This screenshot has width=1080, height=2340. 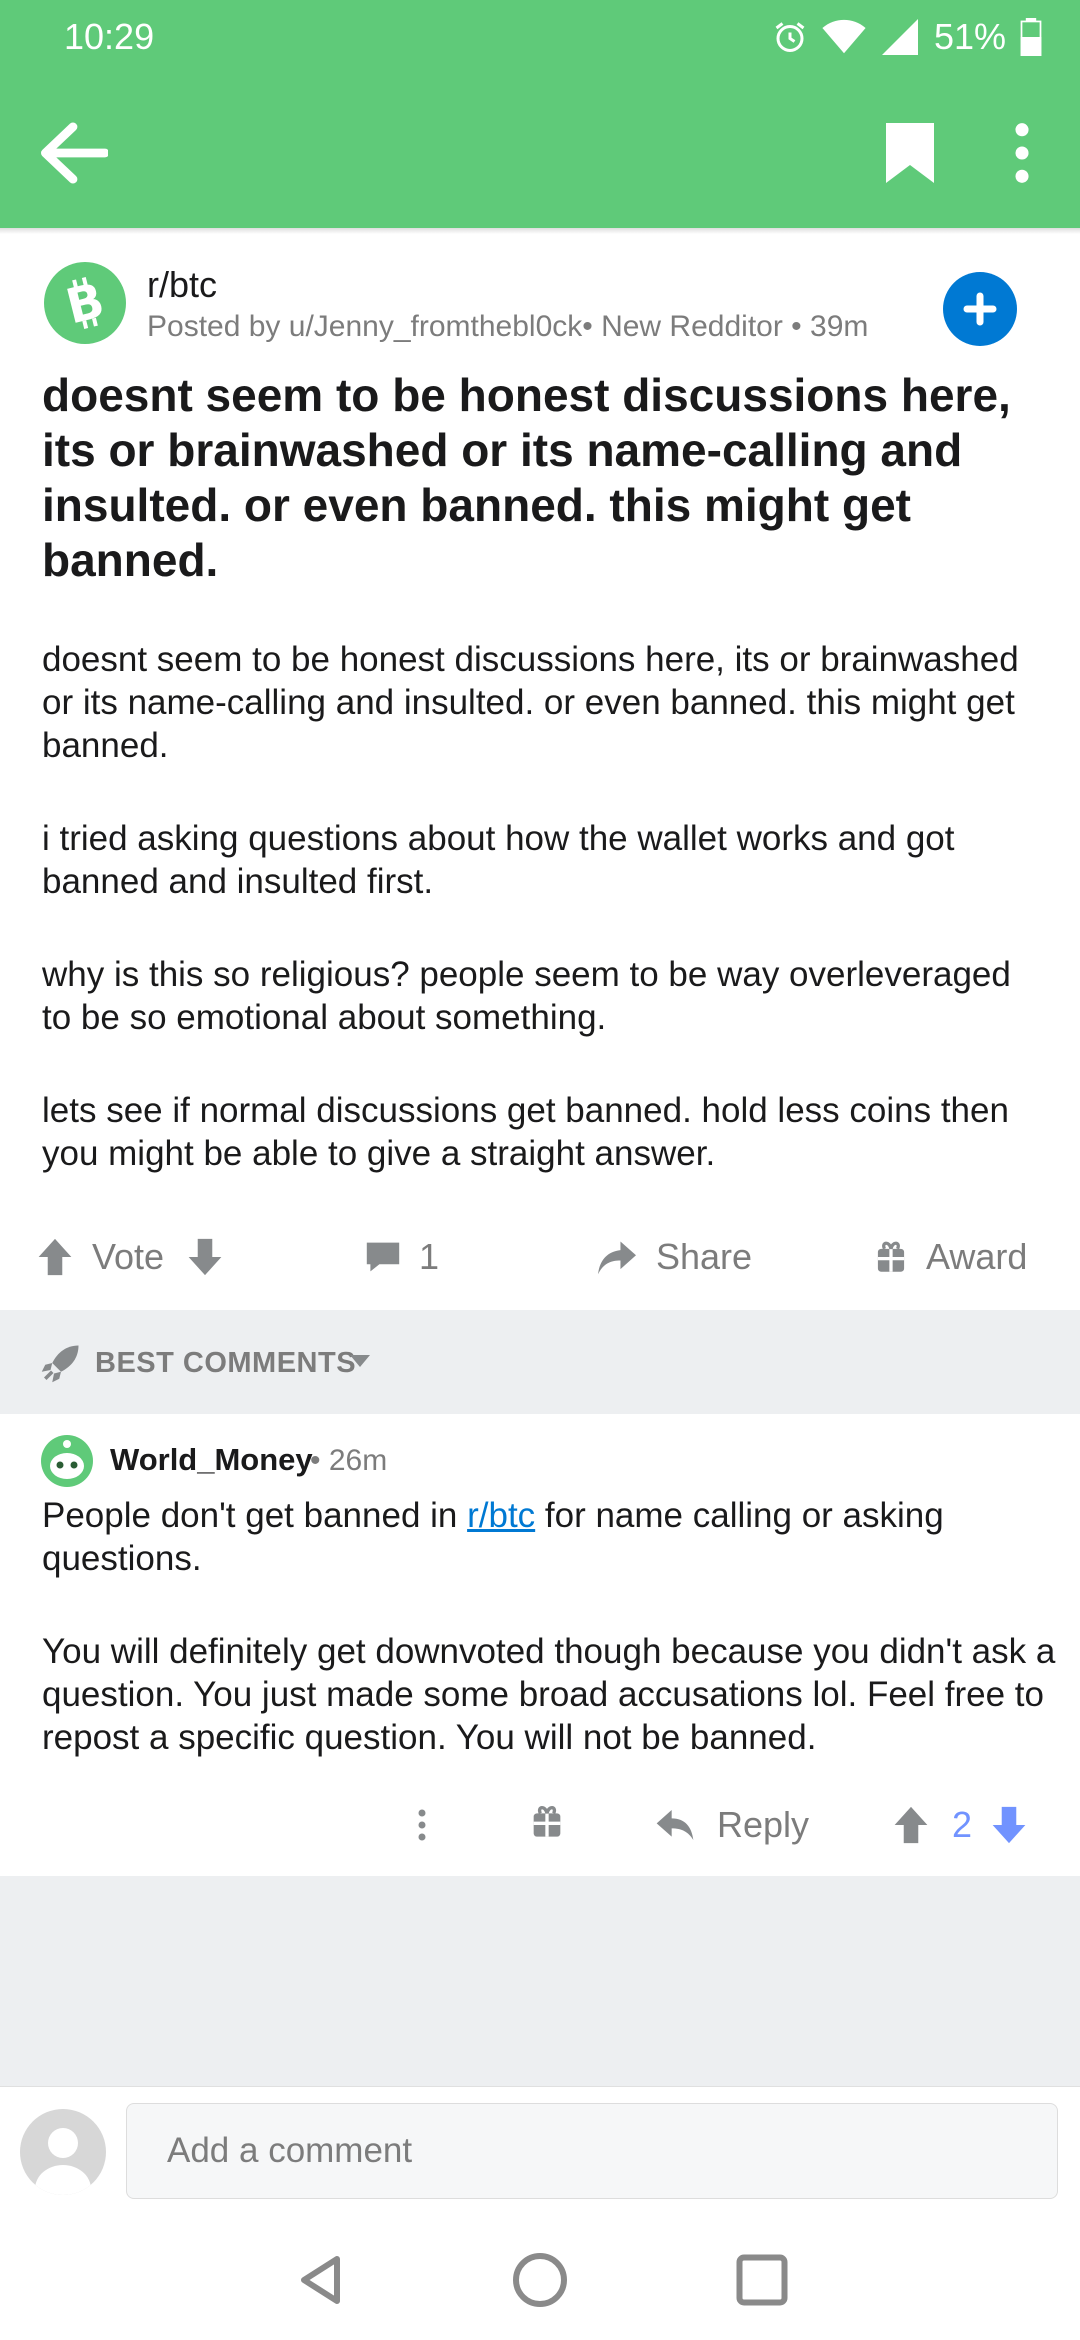 What do you see at coordinates (844, 36) in the screenshot?
I see `wifi-icon` at bounding box center [844, 36].